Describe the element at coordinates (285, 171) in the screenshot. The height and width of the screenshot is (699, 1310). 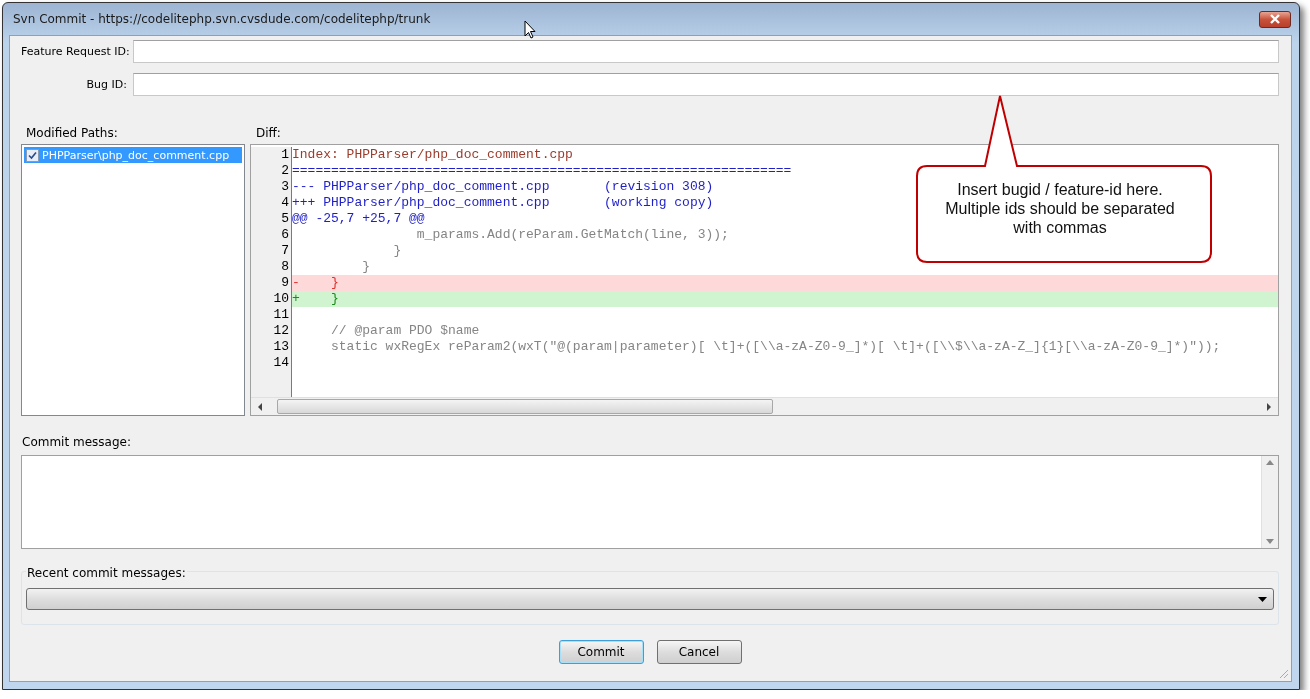
I see `line-number: 2` at that location.